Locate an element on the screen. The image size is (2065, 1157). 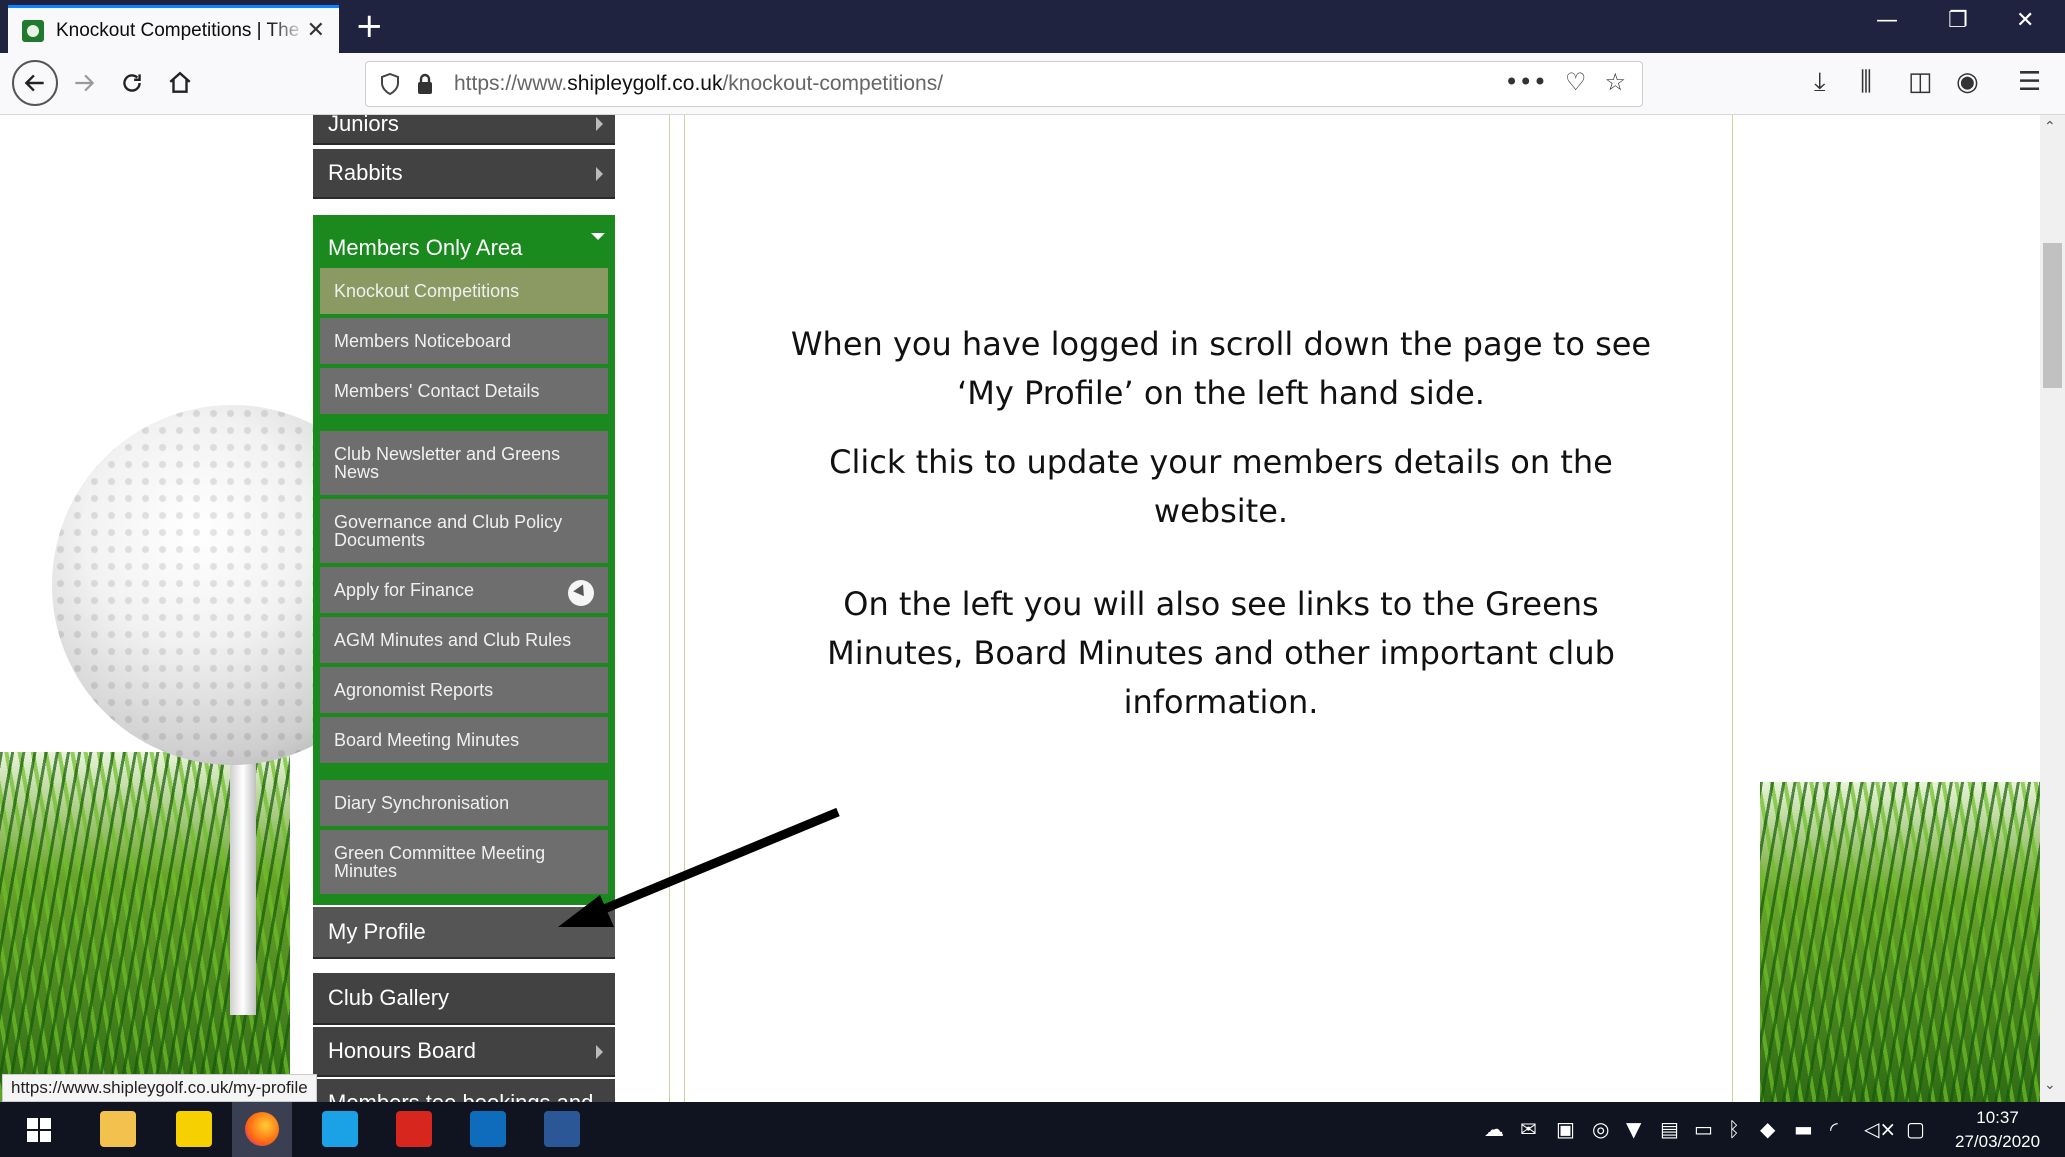
vertical-scrollbar: ⌃ ⌄ is located at coordinates (2052, 608).